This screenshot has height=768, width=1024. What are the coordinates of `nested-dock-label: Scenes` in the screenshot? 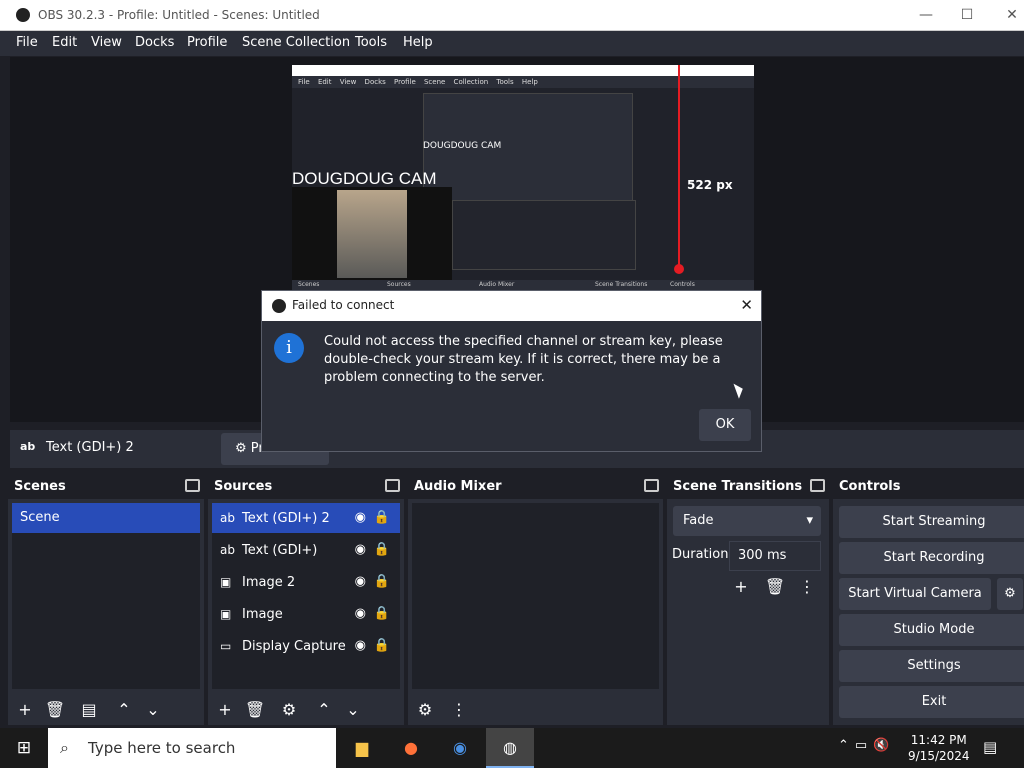 It's located at (309, 284).